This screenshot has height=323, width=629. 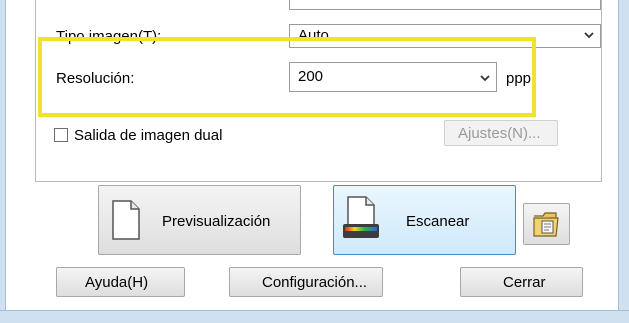 I want to click on scanner-icon, so click(x=361, y=221).